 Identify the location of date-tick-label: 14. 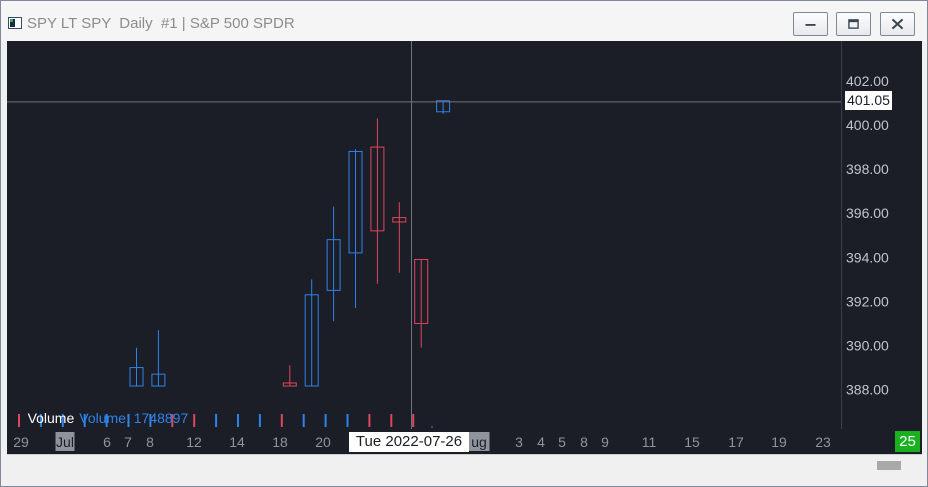
(237, 442).